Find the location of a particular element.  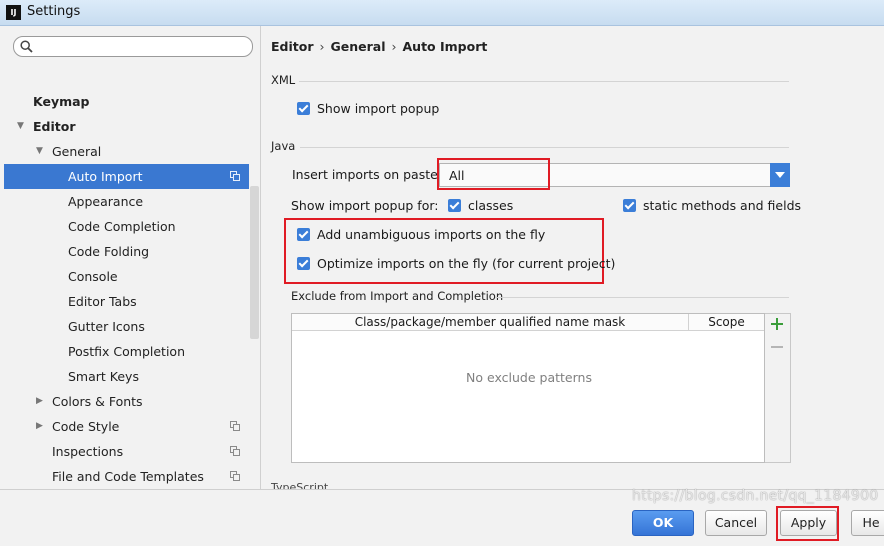

dialog-button-bar: OK Cancel Apply He is located at coordinates (442, 517).